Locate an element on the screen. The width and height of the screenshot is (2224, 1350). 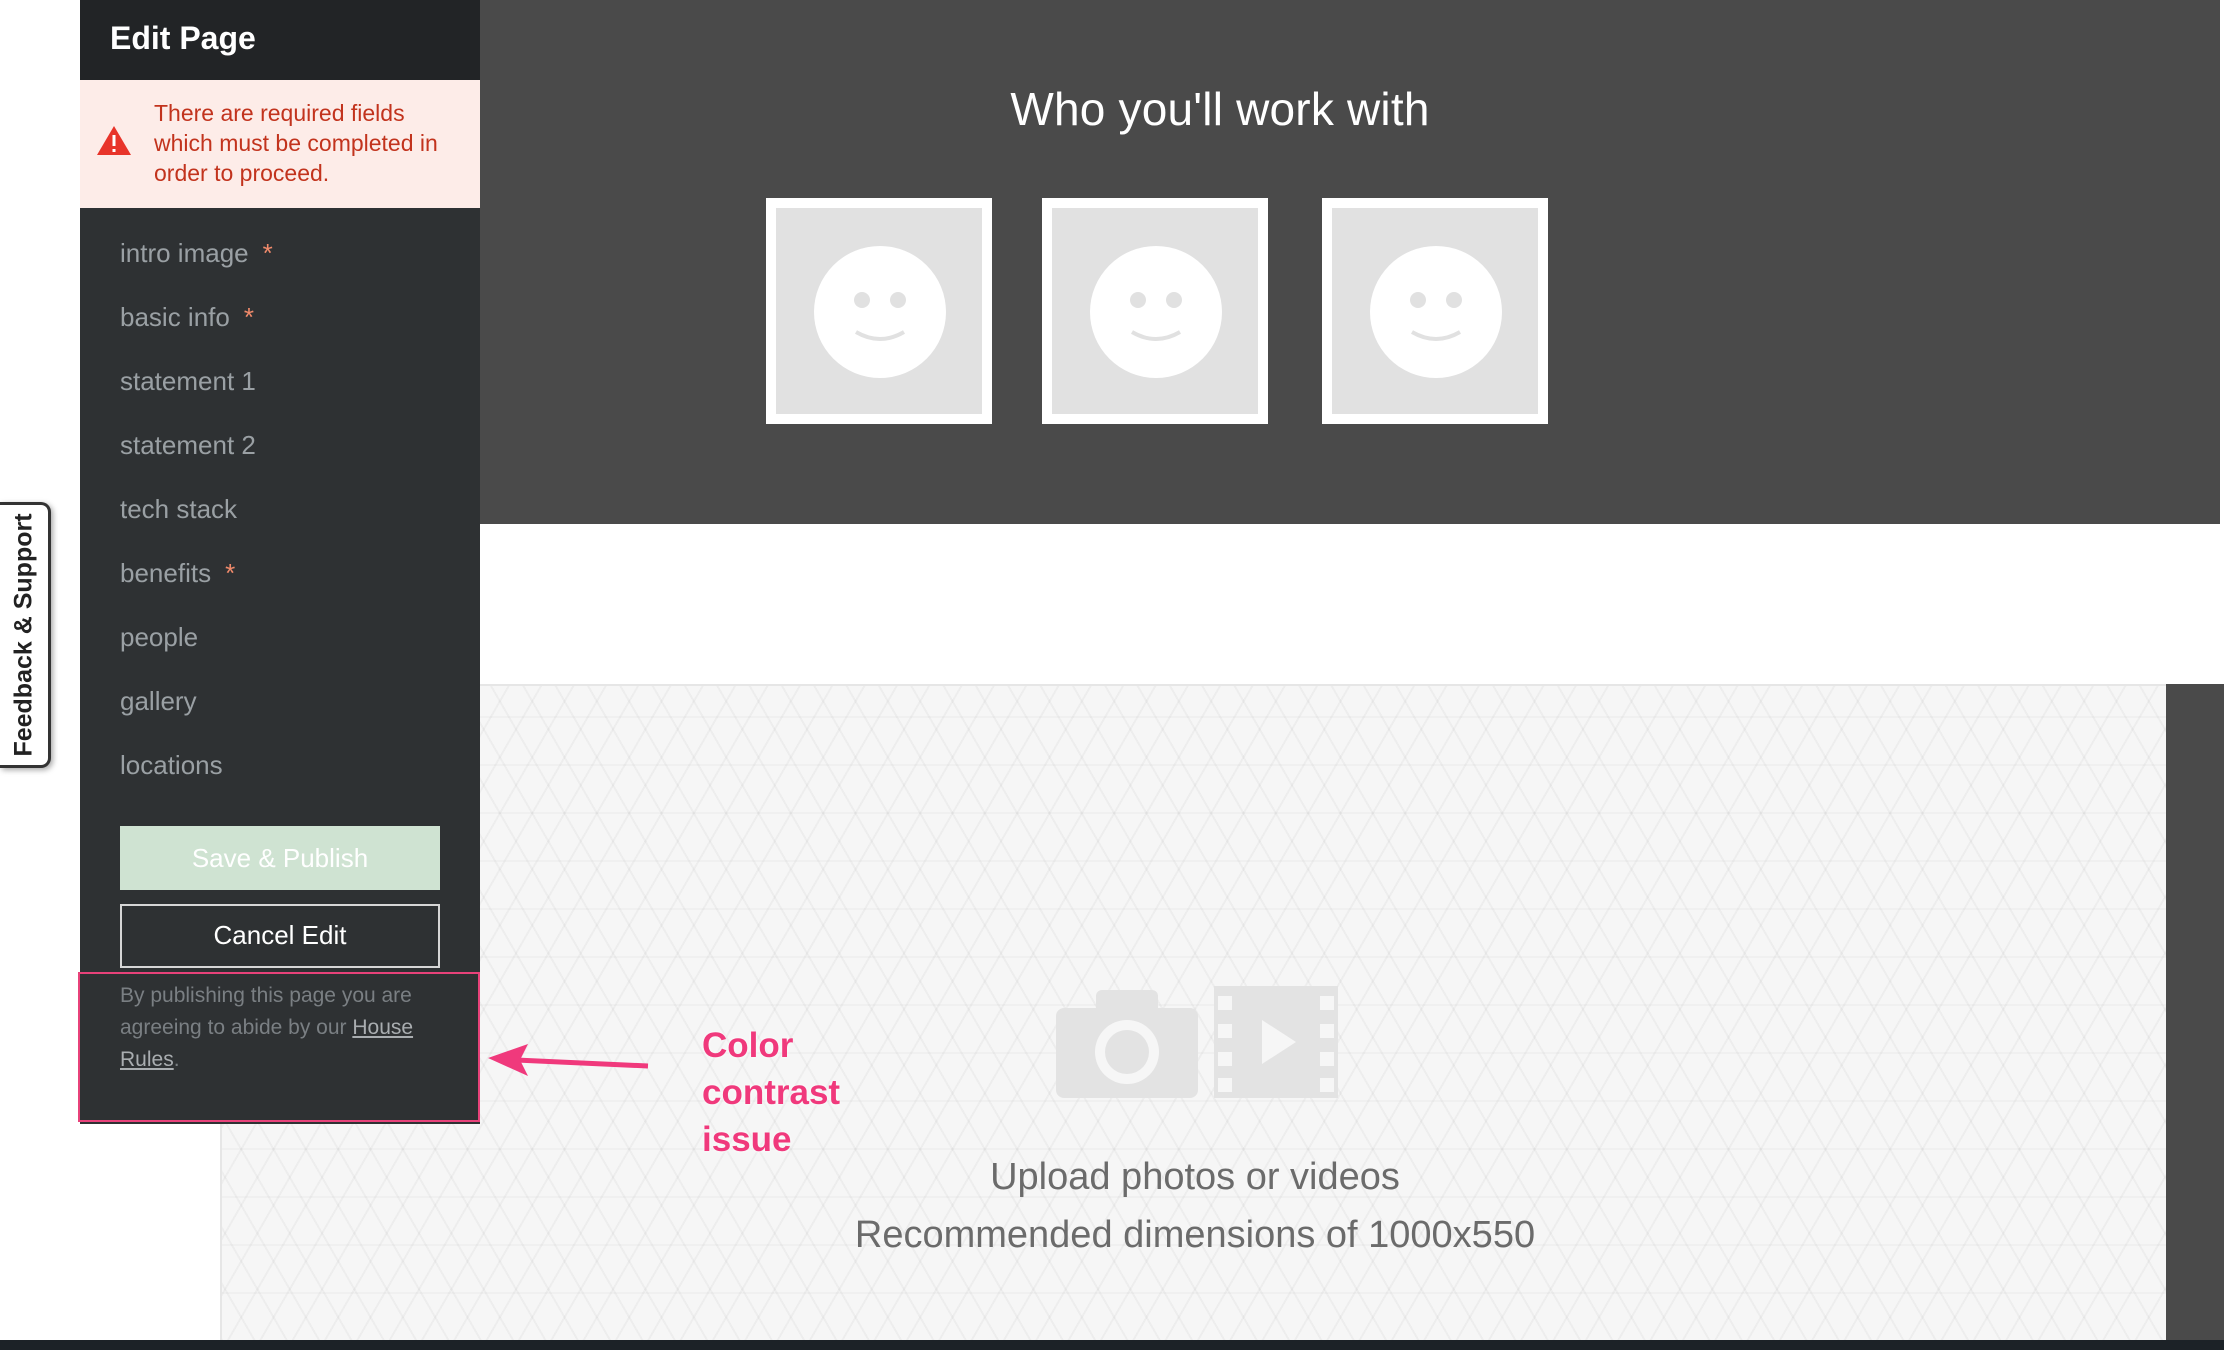
people-section-title: Who you'll work with is located at coordinates (1220, 109).